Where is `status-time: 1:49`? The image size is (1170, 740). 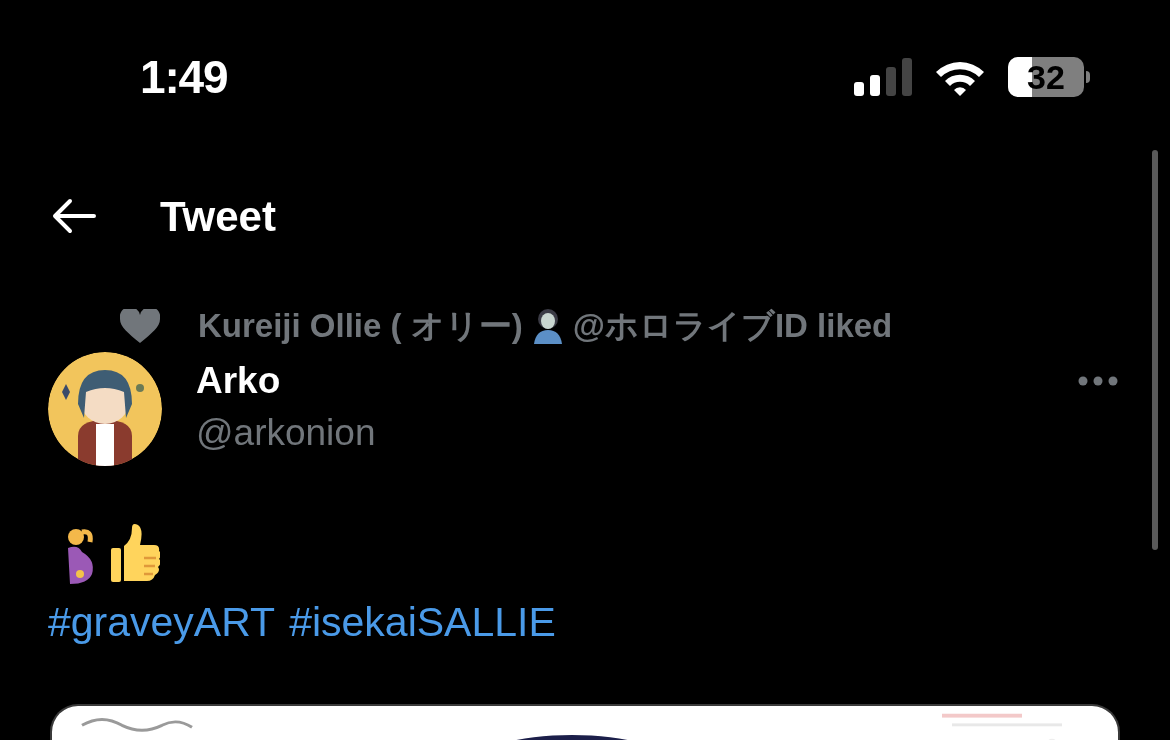
status-time: 1:49 is located at coordinates (184, 77).